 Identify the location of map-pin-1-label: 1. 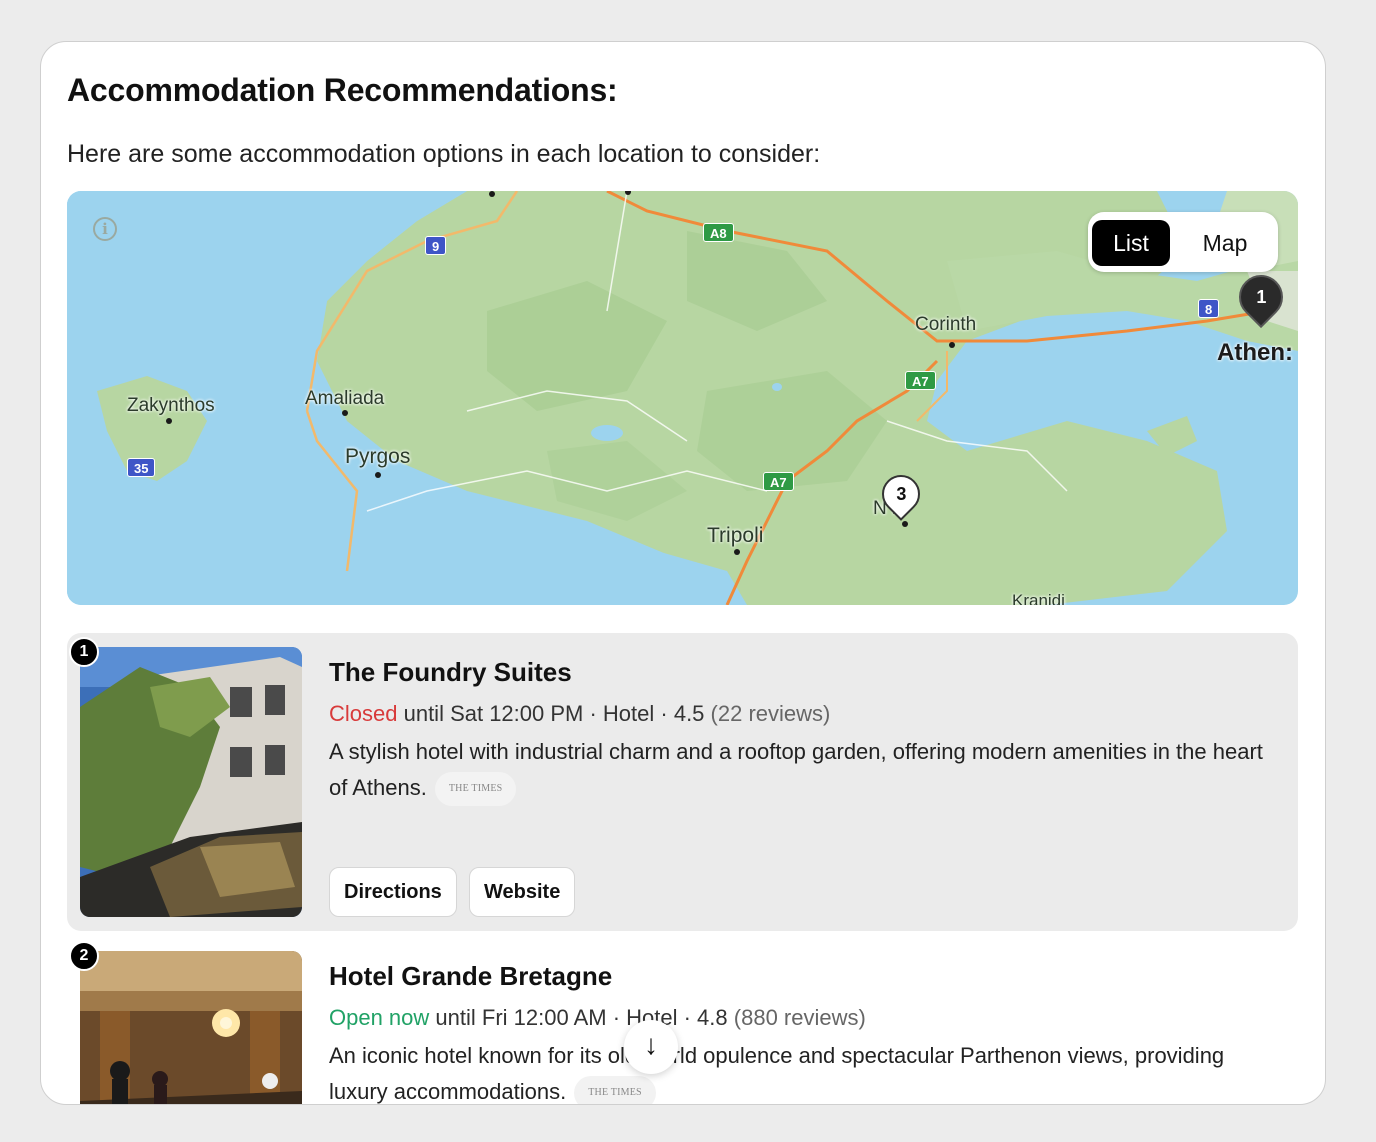
(1261, 296).